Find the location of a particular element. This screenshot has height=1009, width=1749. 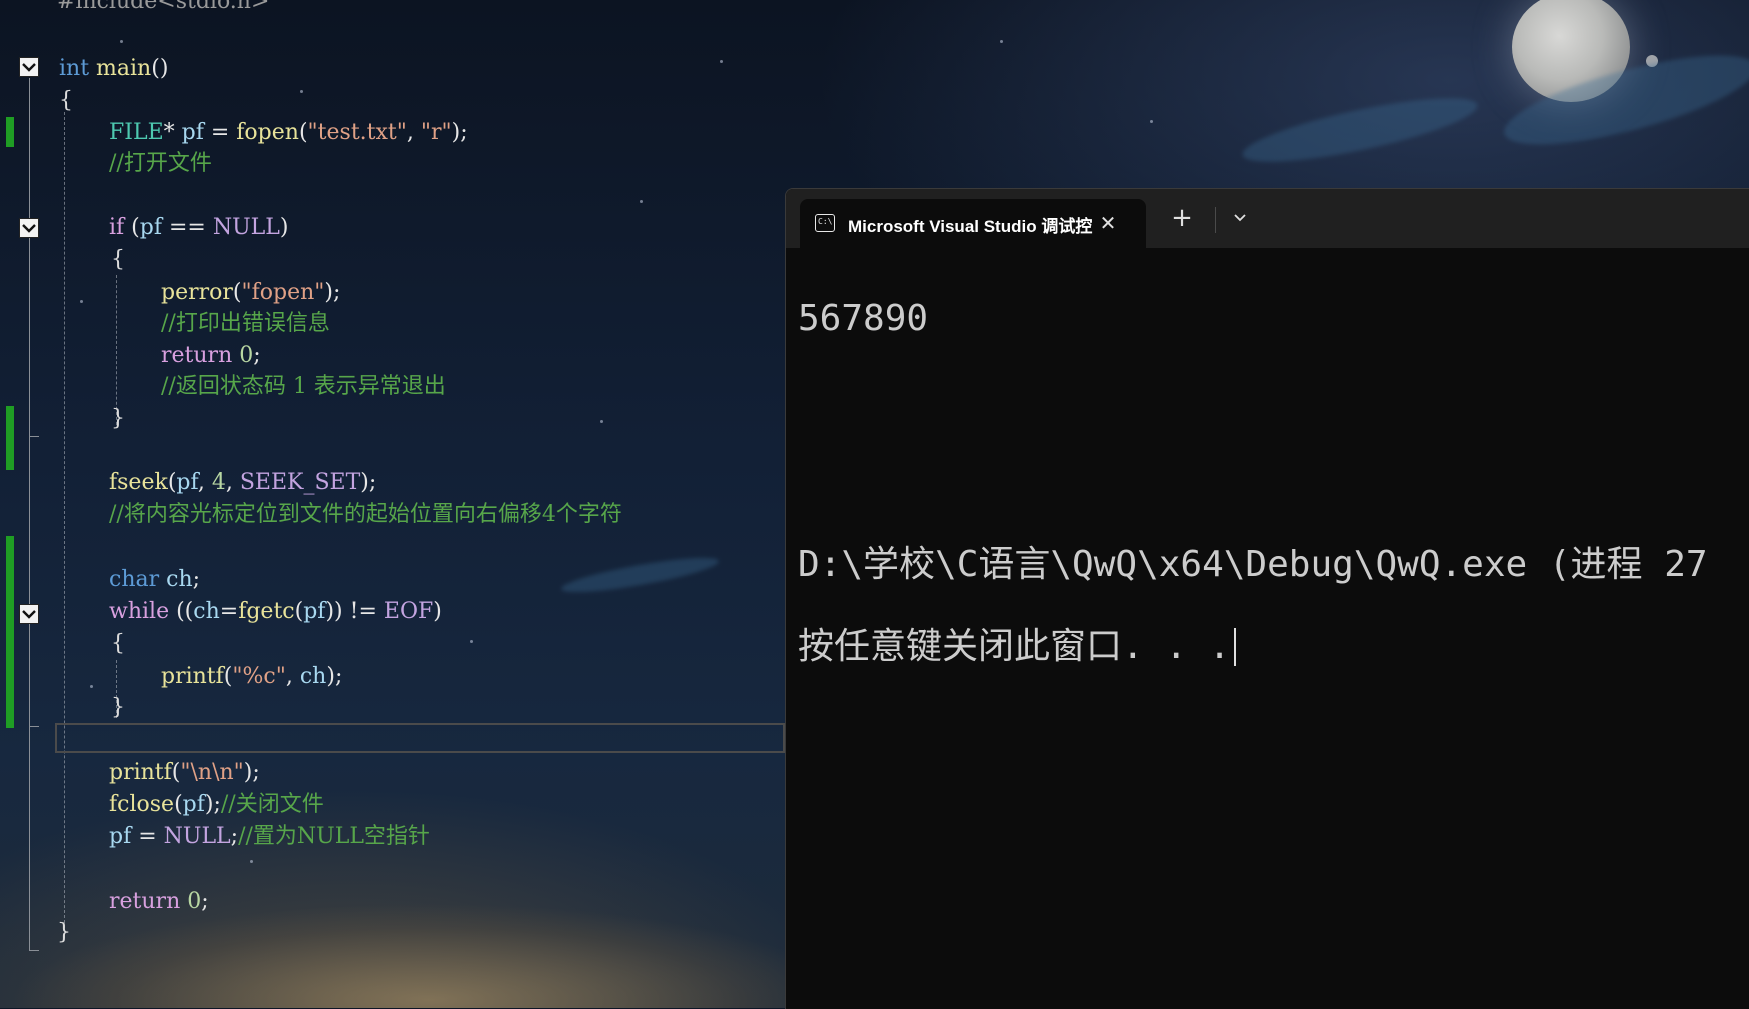

chevron-down-icon is located at coordinates (1240, 218).